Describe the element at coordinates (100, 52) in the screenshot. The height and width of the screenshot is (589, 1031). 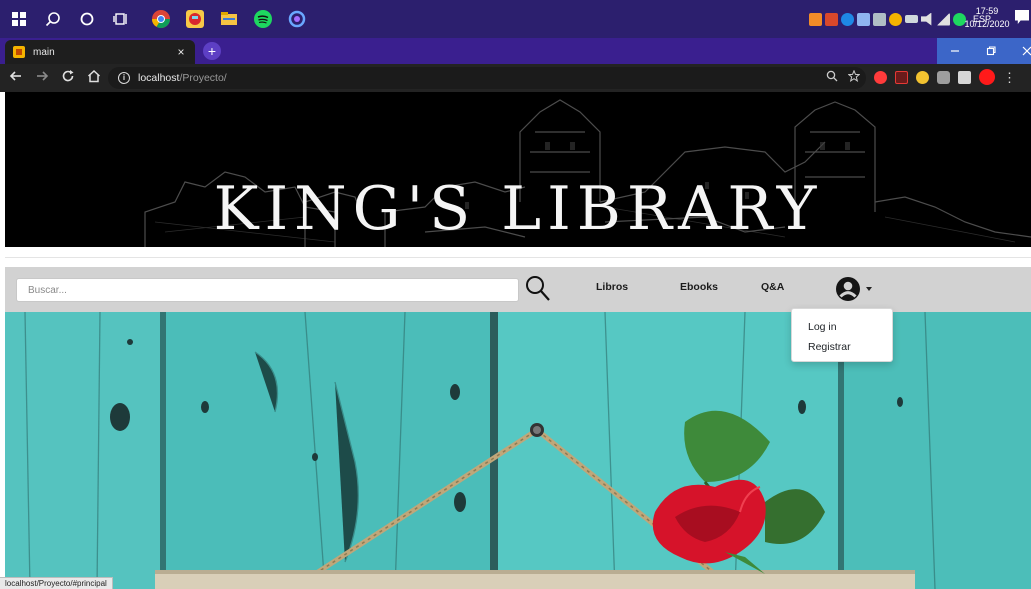
I see `browser-tab: main ×` at that location.